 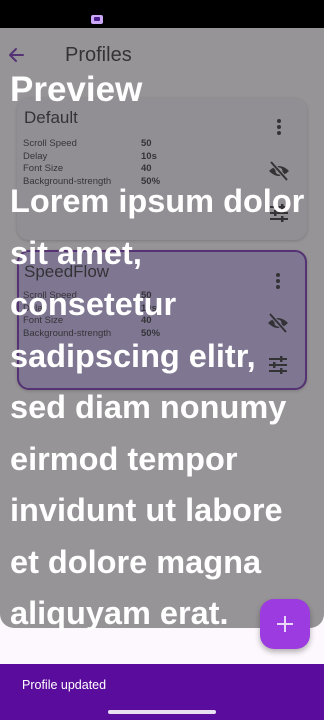 I want to click on add-icon, so click(x=285, y=624).